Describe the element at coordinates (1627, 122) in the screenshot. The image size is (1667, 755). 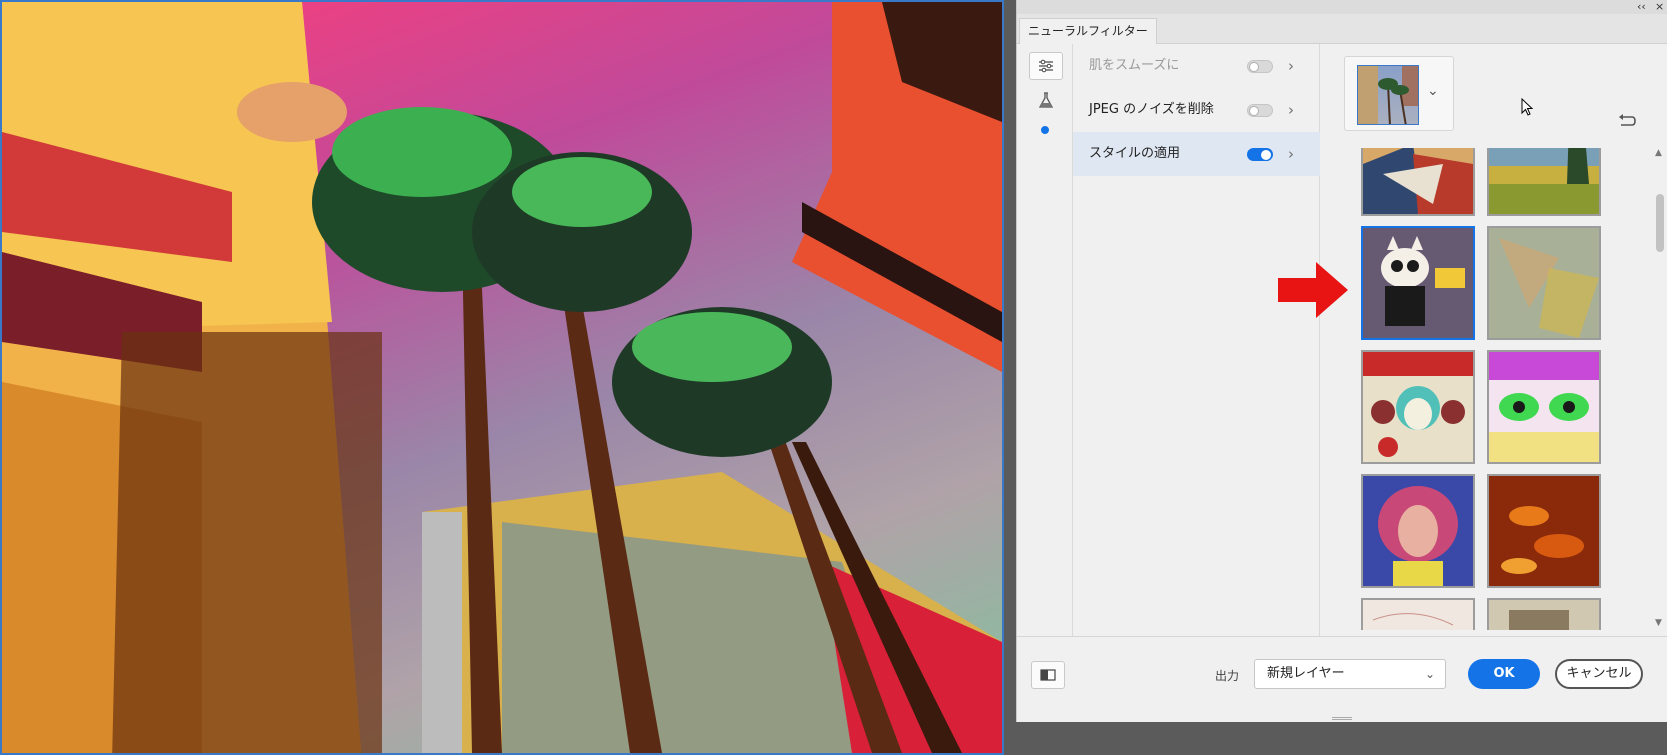
I see `reset-icon` at that location.